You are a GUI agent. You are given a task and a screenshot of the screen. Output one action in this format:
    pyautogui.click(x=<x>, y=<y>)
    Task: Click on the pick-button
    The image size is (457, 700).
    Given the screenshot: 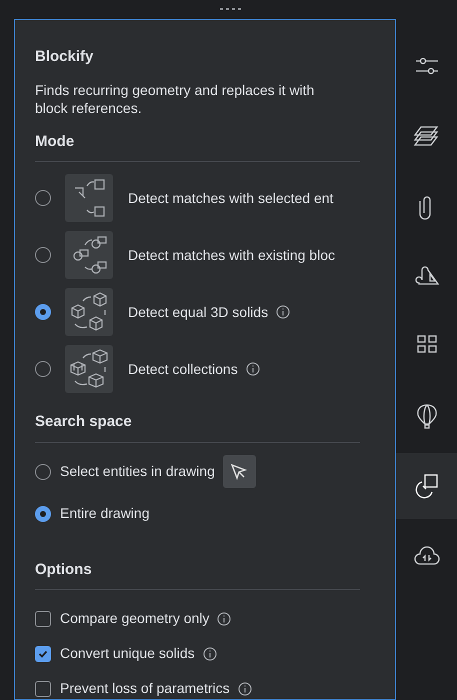 What is the action you would take?
    pyautogui.click(x=239, y=471)
    